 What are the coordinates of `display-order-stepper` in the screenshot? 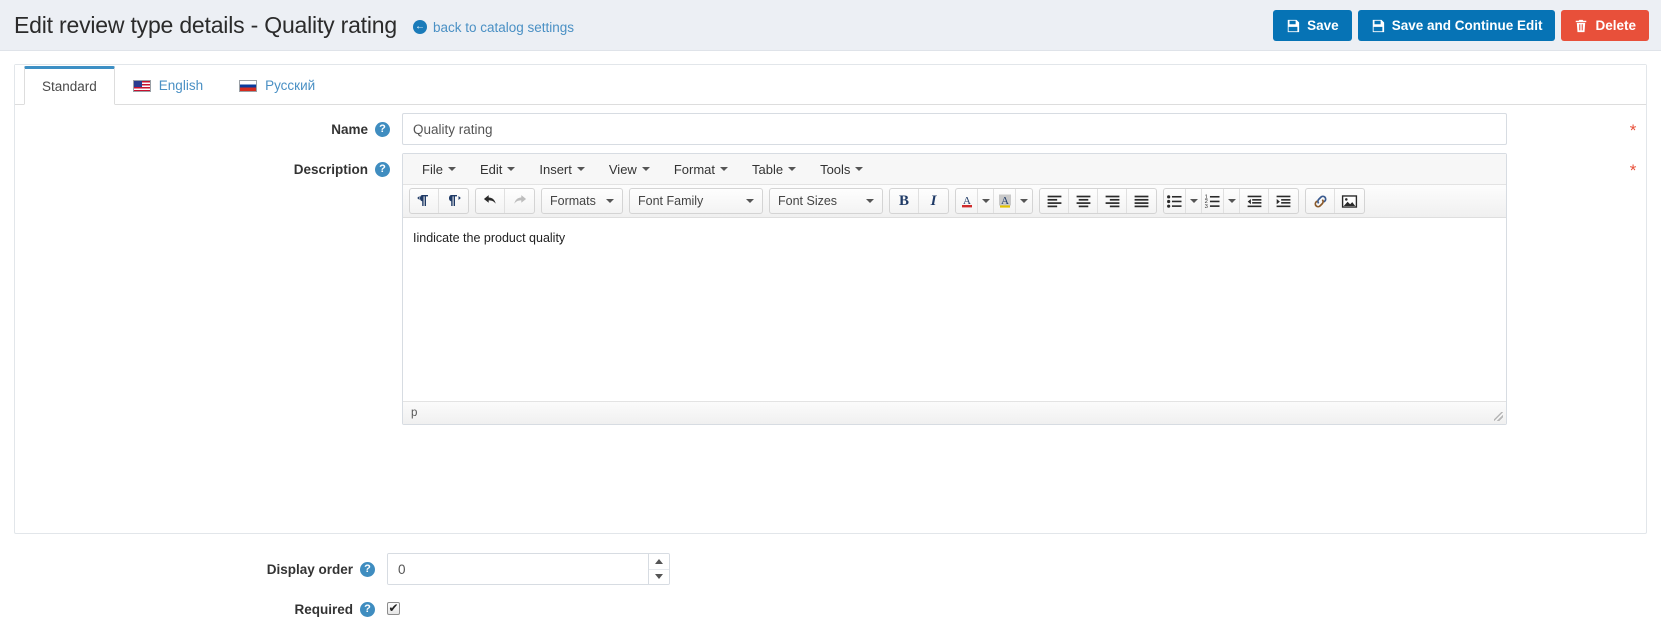 It's located at (528, 569).